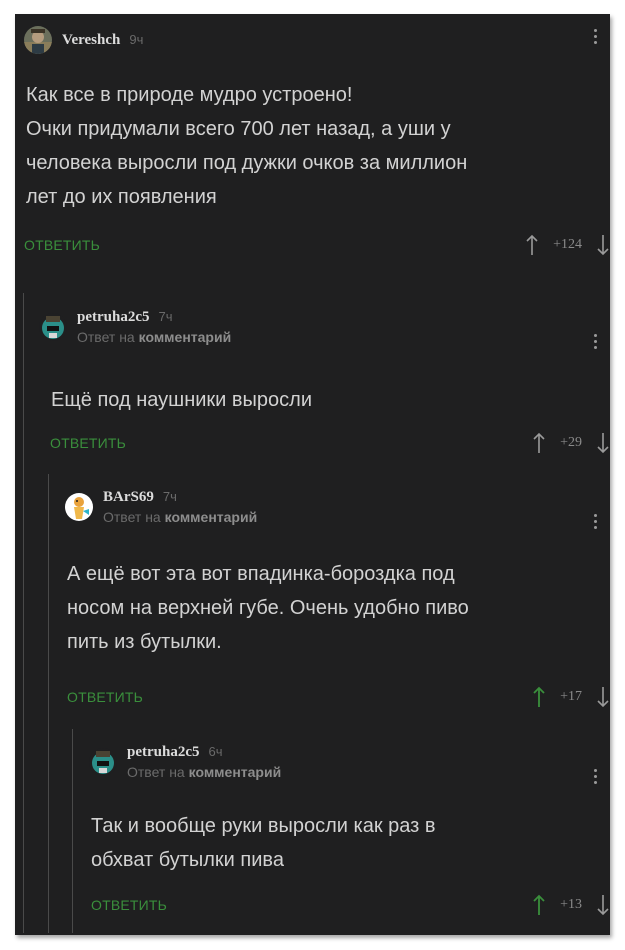 This screenshot has width=625, height=950. What do you see at coordinates (91, 40) in the screenshot?
I see `author-name: Vereshch` at bounding box center [91, 40].